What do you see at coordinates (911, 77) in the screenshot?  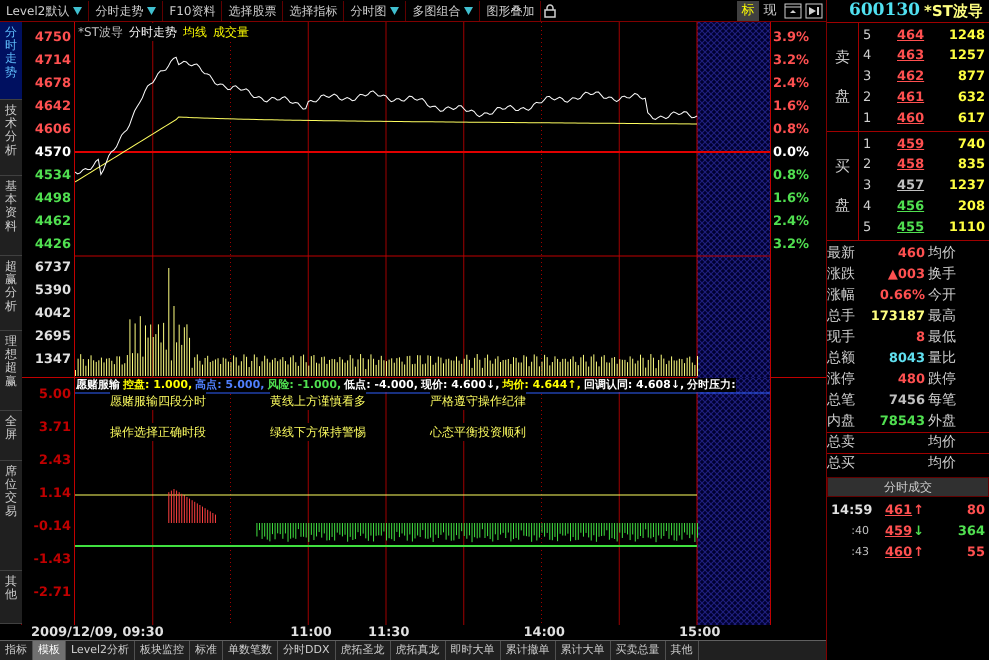 I see `order-price: 462` at bounding box center [911, 77].